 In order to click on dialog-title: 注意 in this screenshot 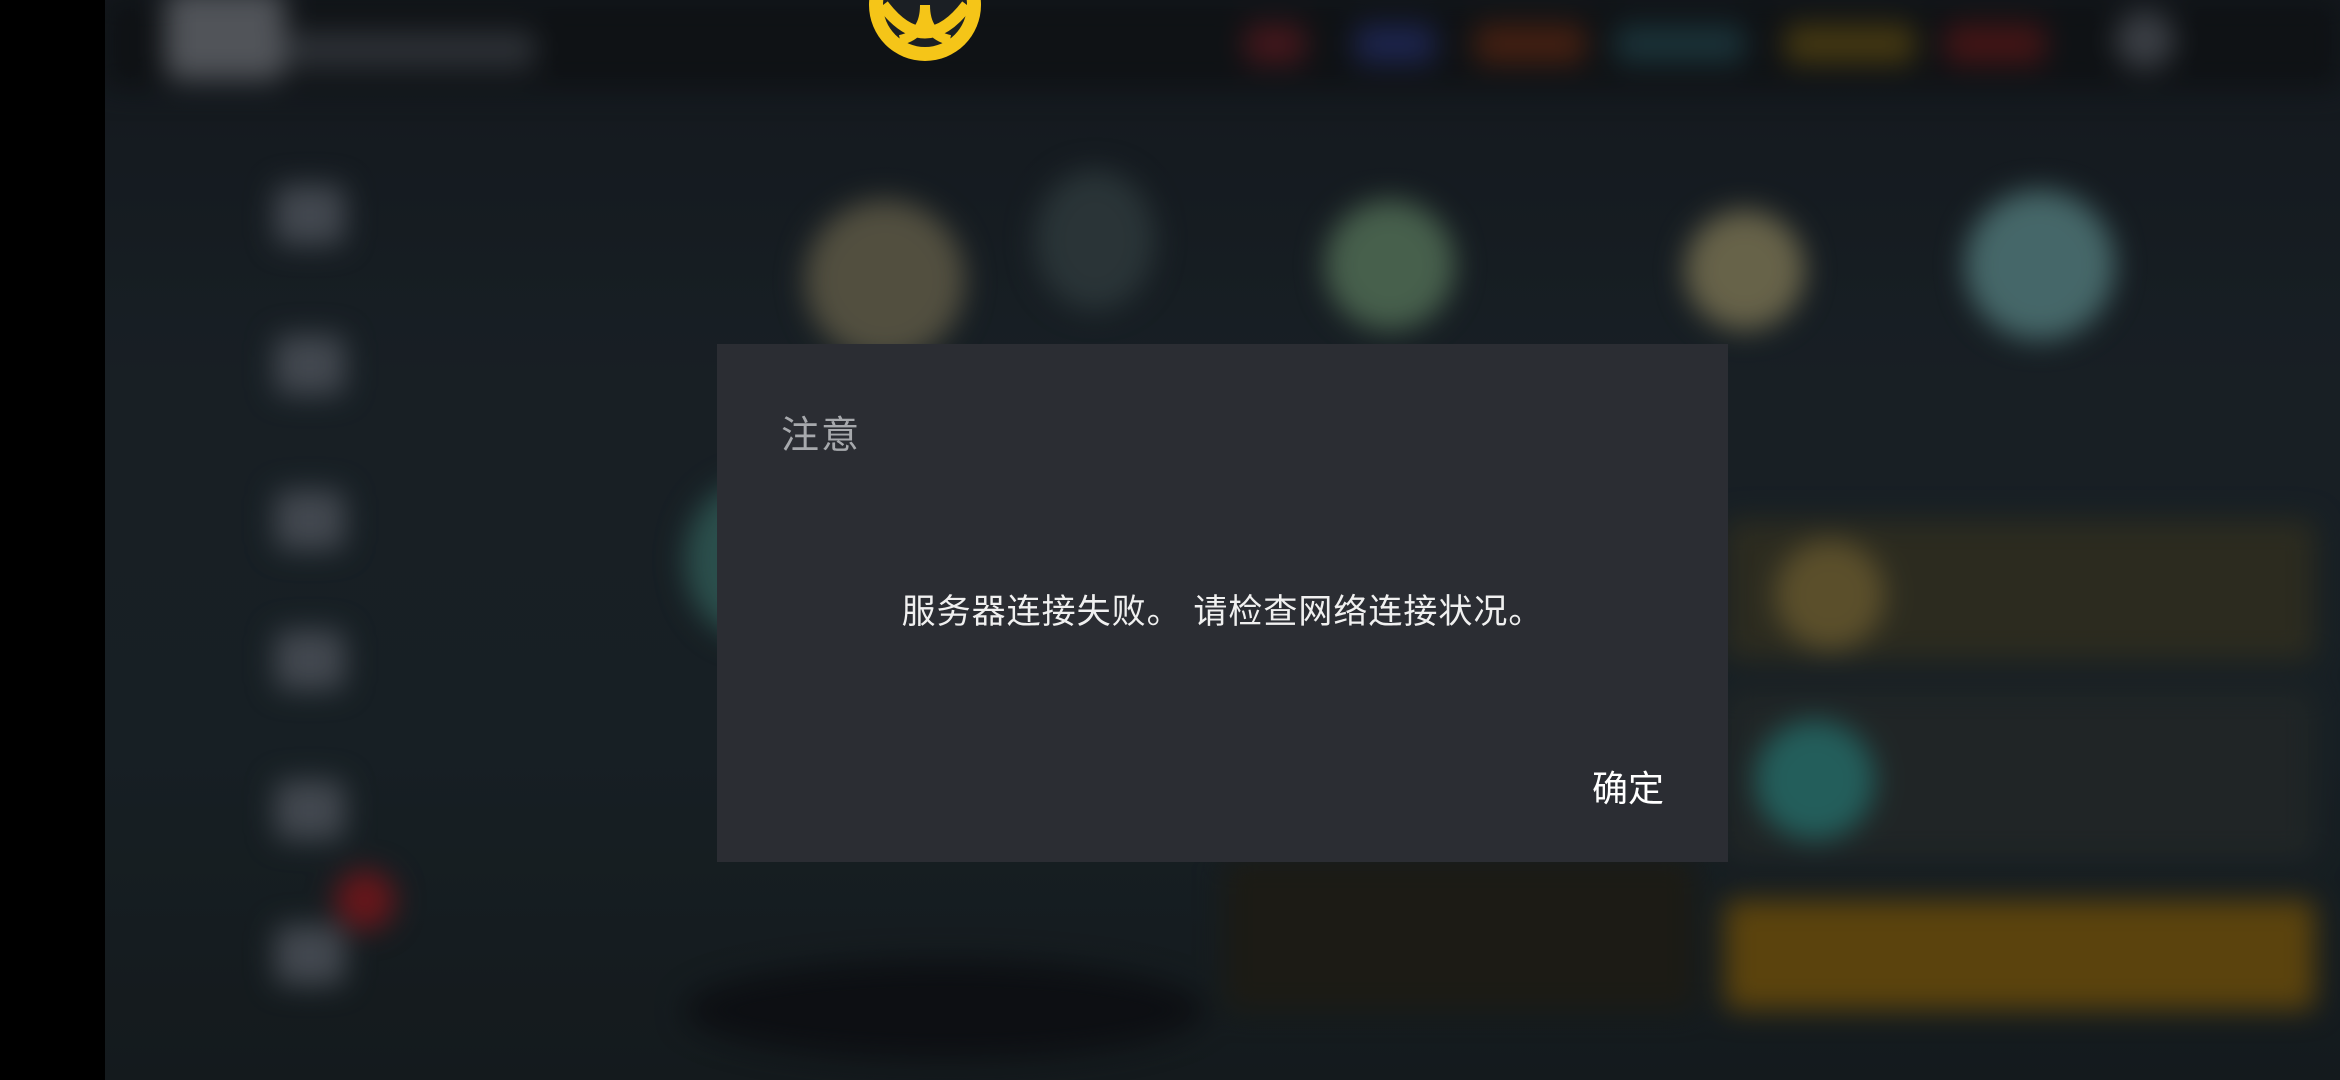, I will do `click(821, 435)`.